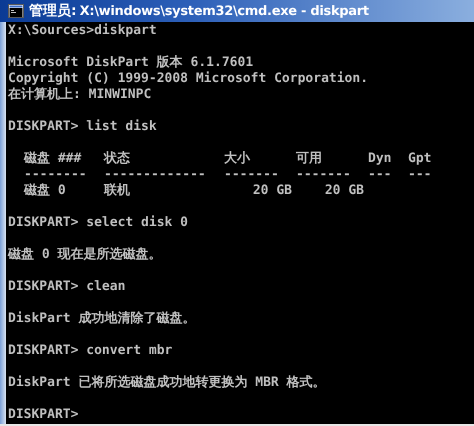 The height and width of the screenshot is (426, 474). I want to click on column-header: 可用, so click(309, 158).